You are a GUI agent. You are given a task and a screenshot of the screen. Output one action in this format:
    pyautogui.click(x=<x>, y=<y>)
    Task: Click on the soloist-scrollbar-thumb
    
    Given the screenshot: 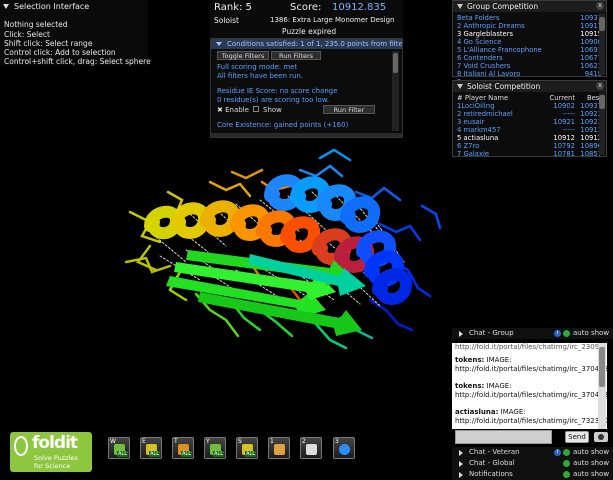 What is the action you would take?
    pyautogui.click(x=602, y=102)
    